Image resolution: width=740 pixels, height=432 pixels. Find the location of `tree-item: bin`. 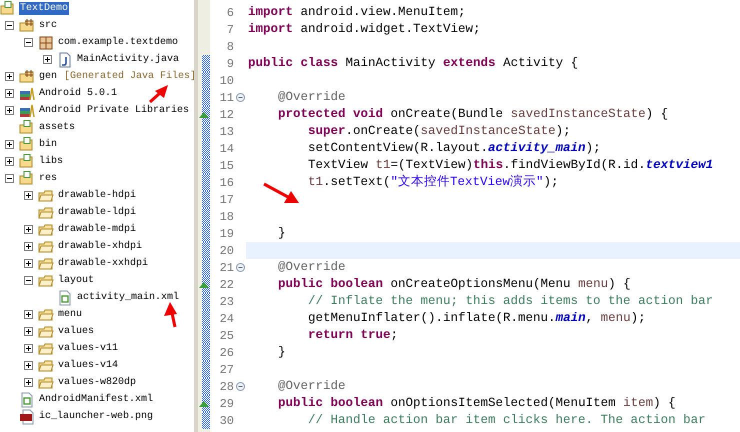

tree-item: bin is located at coordinates (48, 144).